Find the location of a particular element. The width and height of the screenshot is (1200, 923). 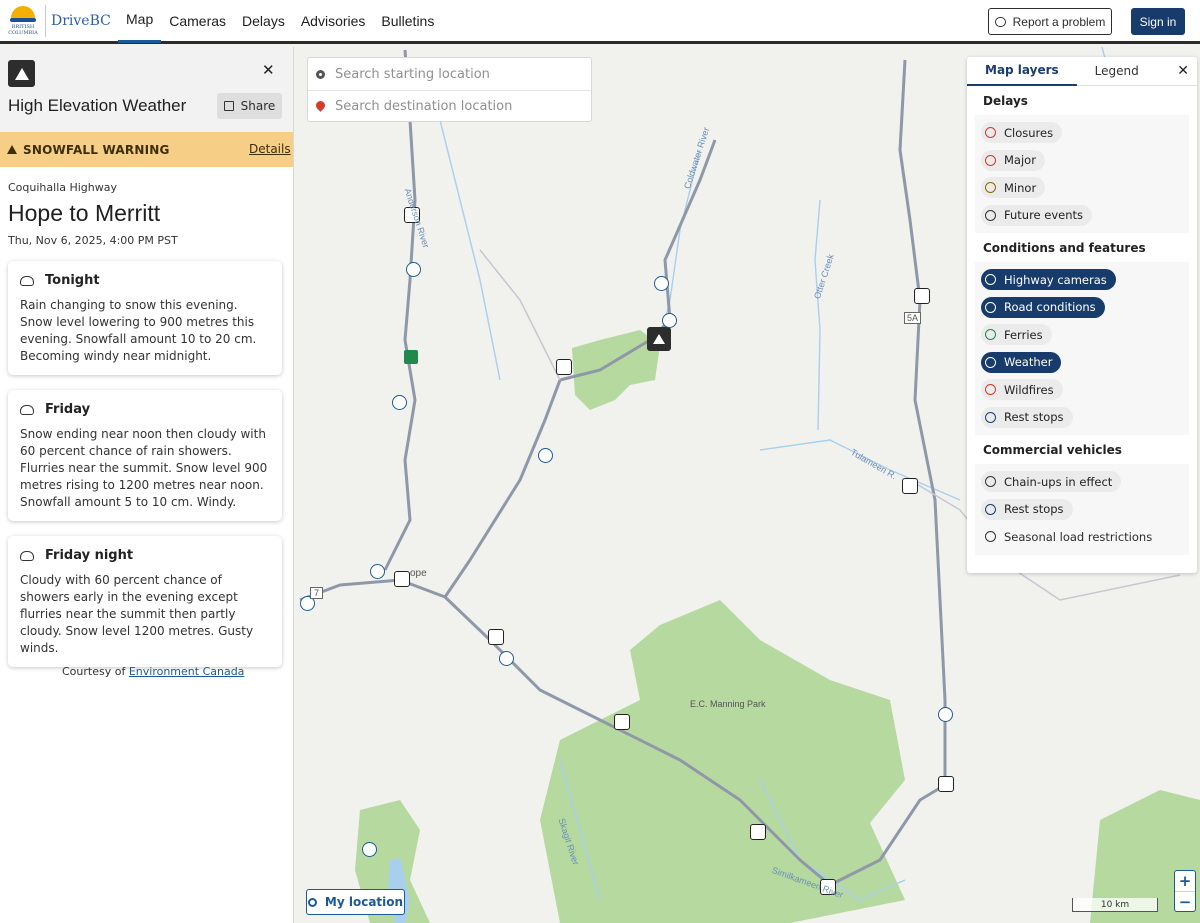

layer-item: Chain-ups in effect is located at coordinates (1082, 482).